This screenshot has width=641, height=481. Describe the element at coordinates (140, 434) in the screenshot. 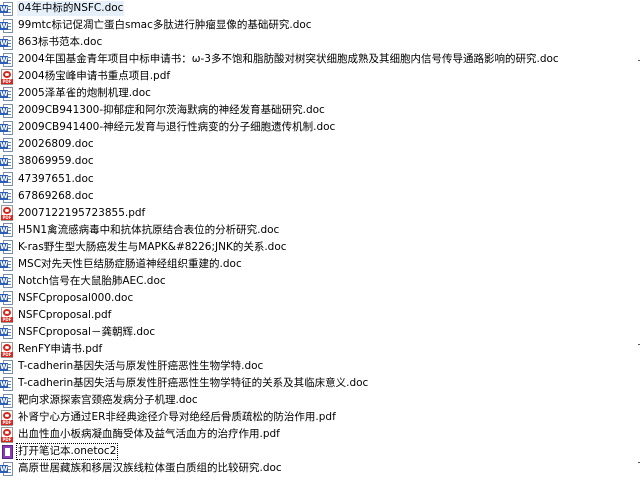

I see `file-item: PDF 出血性血小板病凝血酶受体及益气活血方的治疗作用.pdf` at that location.